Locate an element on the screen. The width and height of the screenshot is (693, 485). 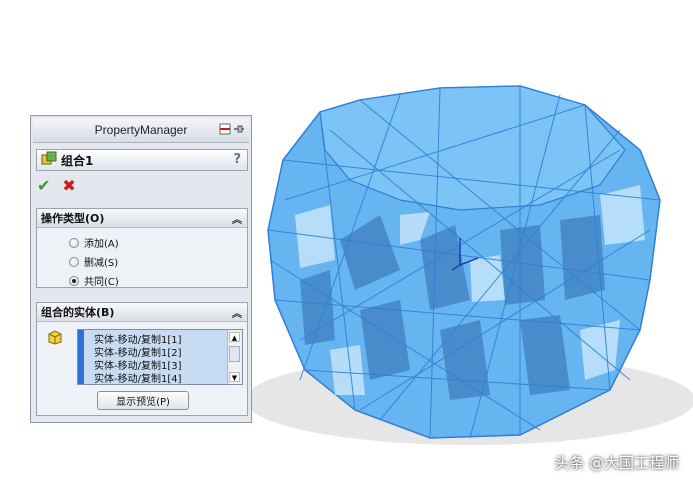
scroll-thumb is located at coordinates (234, 354).